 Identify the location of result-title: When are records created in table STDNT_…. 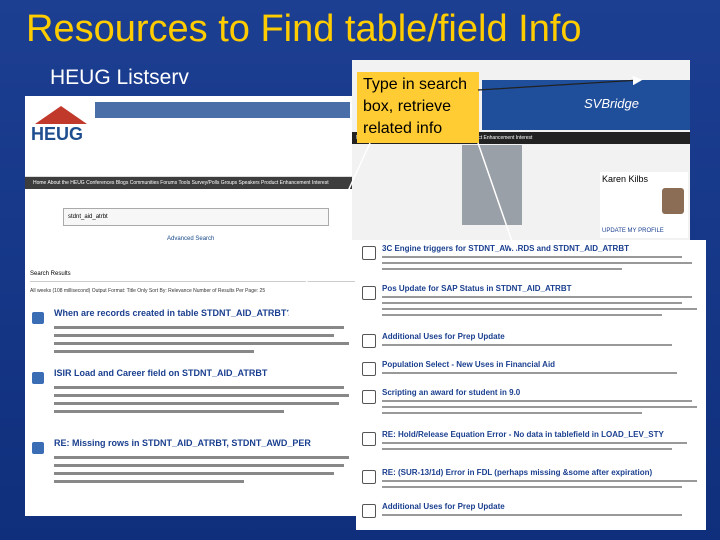
(173, 313).